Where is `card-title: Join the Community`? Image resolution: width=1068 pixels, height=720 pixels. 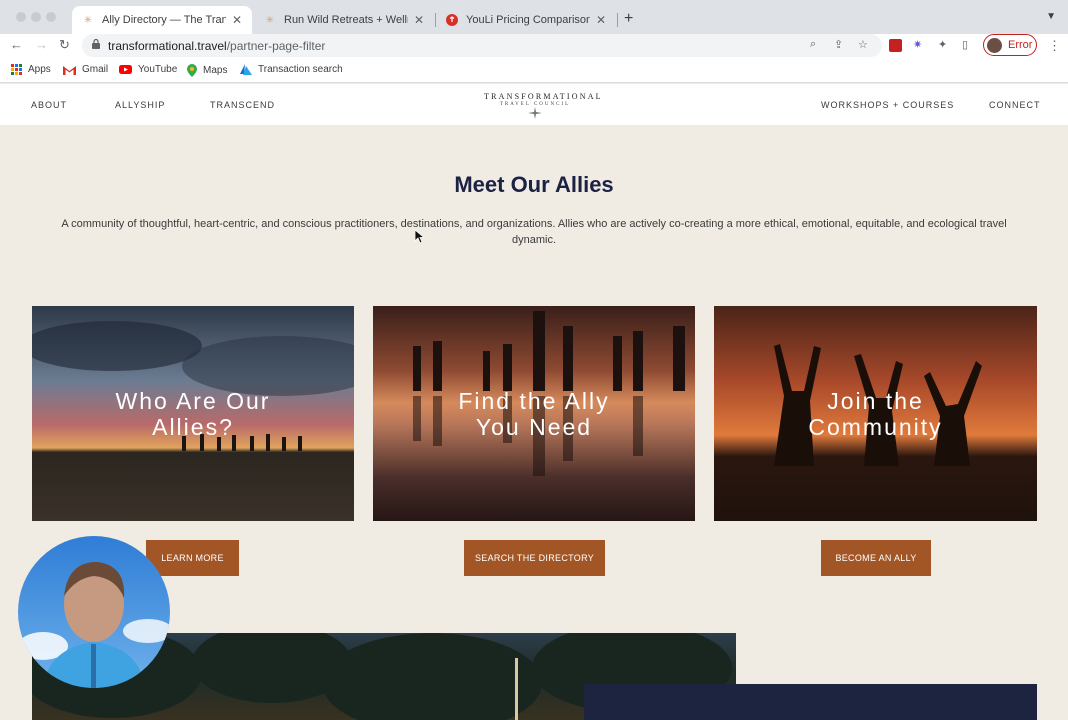
card-title: Join the Community is located at coordinates (875, 414).